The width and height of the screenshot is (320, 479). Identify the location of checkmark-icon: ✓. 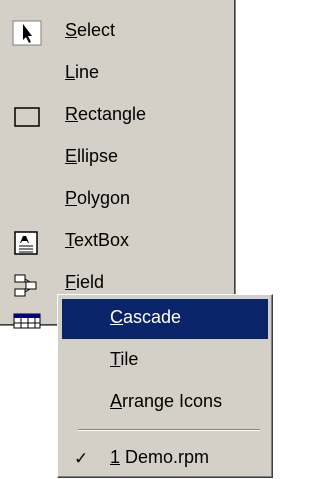
(81, 458).